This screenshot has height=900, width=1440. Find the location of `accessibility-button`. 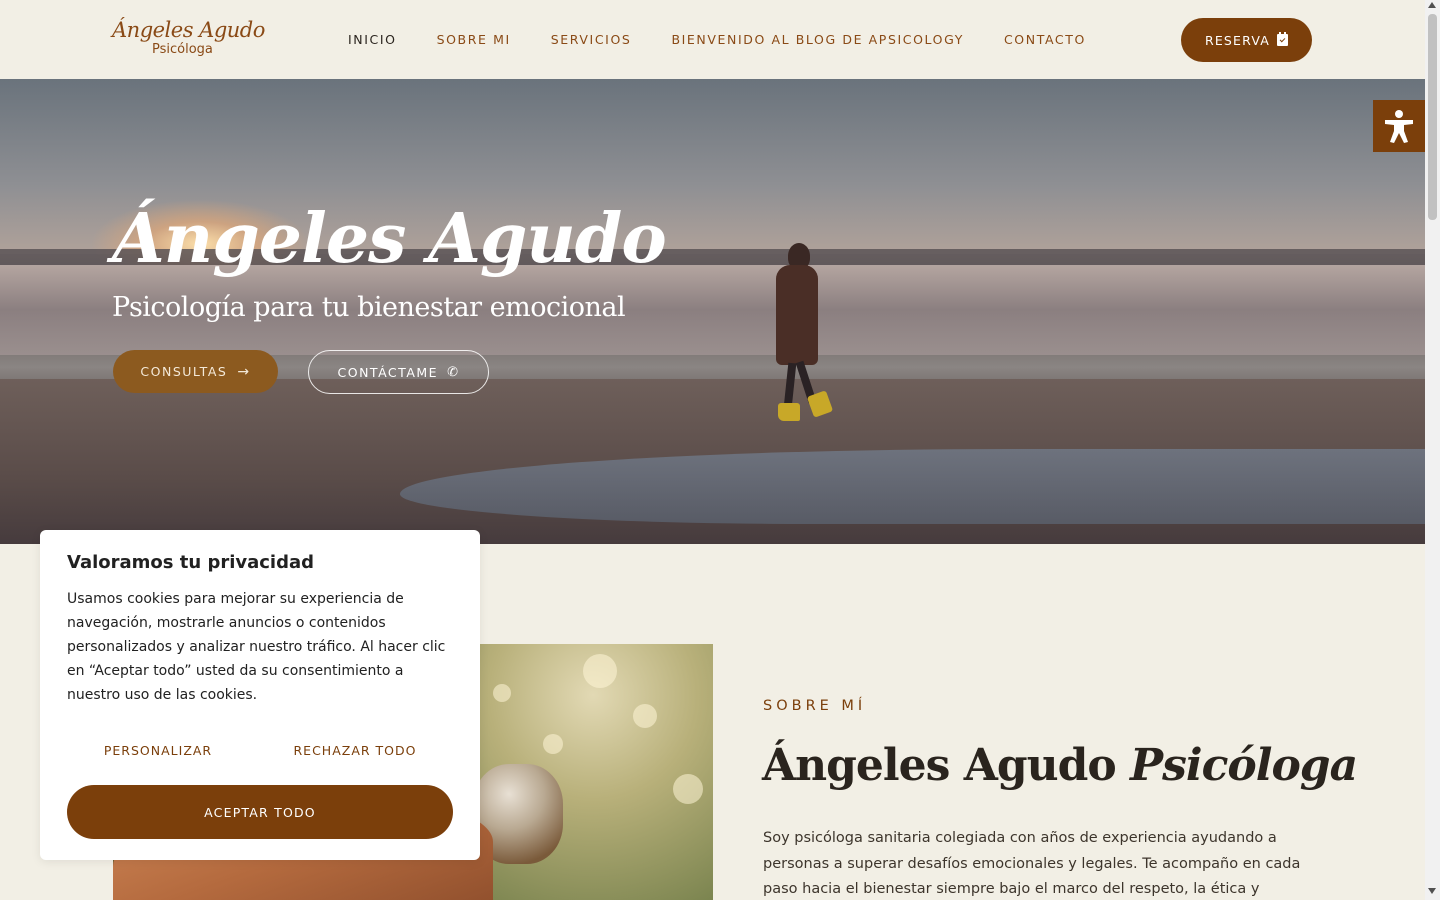

accessibility-button is located at coordinates (1399, 126).